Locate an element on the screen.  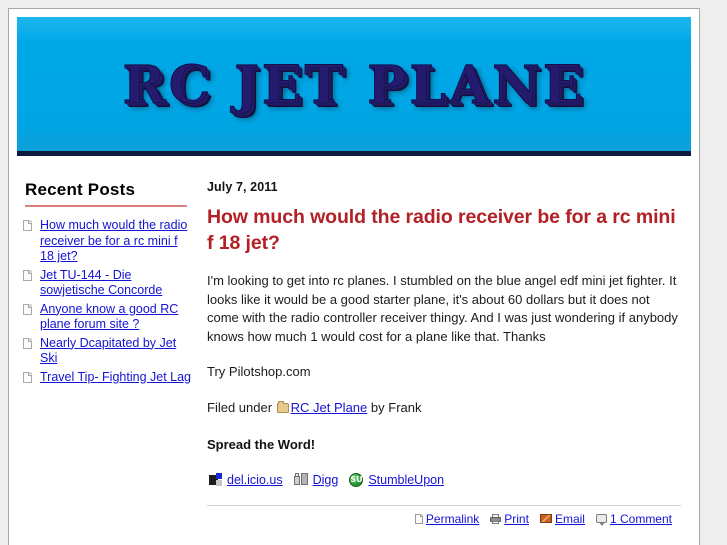
digg-icon is located at coordinates (300, 479).